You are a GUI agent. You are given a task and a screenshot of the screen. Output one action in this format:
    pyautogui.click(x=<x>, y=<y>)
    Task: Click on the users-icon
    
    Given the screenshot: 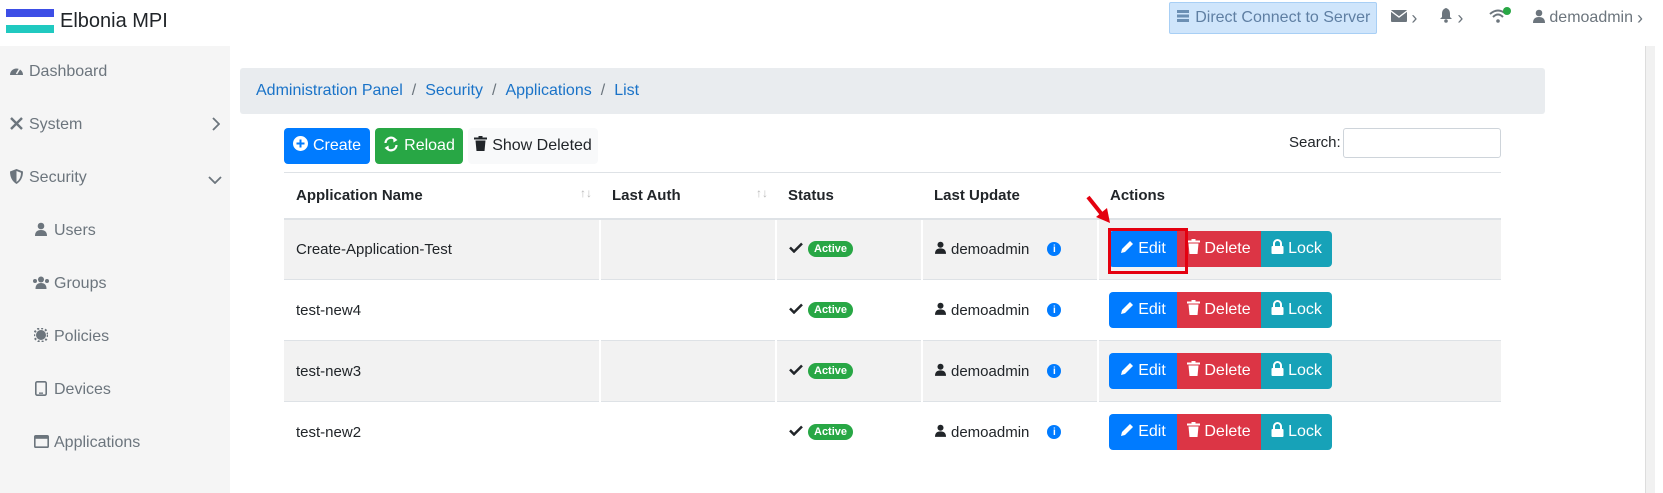 What is the action you would take?
    pyautogui.click(x=41, y=284)
    